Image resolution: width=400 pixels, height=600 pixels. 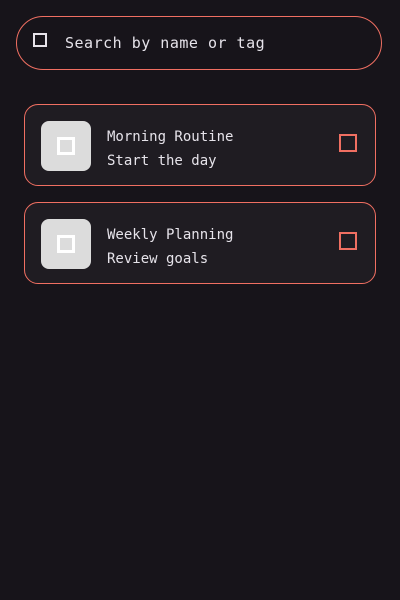 I want to click on list-item-subtitle: Review goals, so click(x=158, y=259).